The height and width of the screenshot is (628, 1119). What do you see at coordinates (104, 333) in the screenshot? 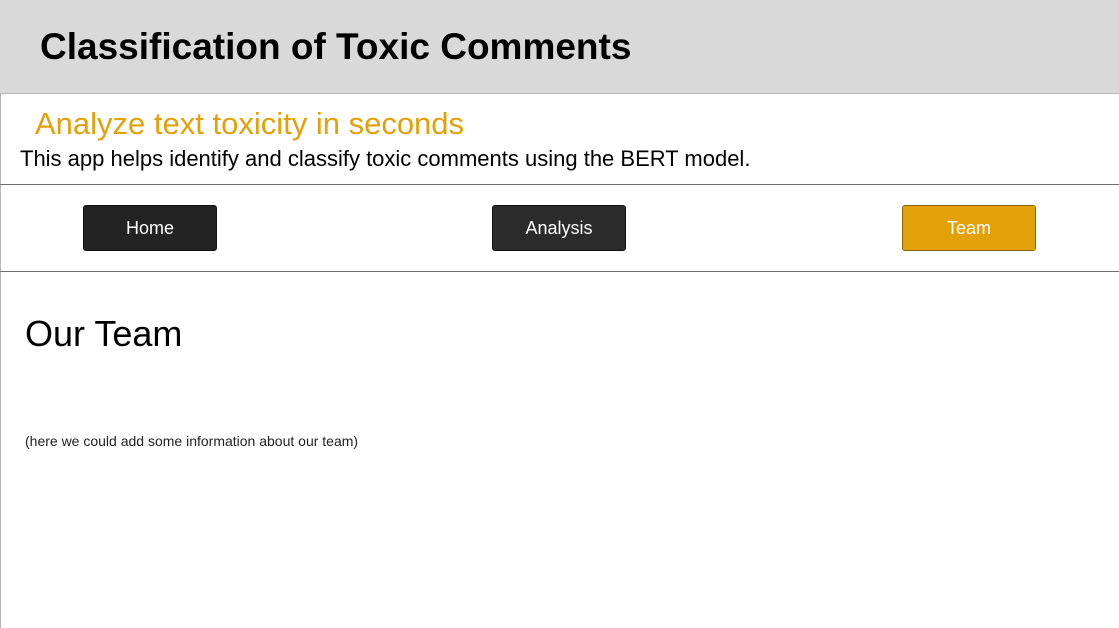
I see `section-title: Our Team` at bounding box center [104, 333].